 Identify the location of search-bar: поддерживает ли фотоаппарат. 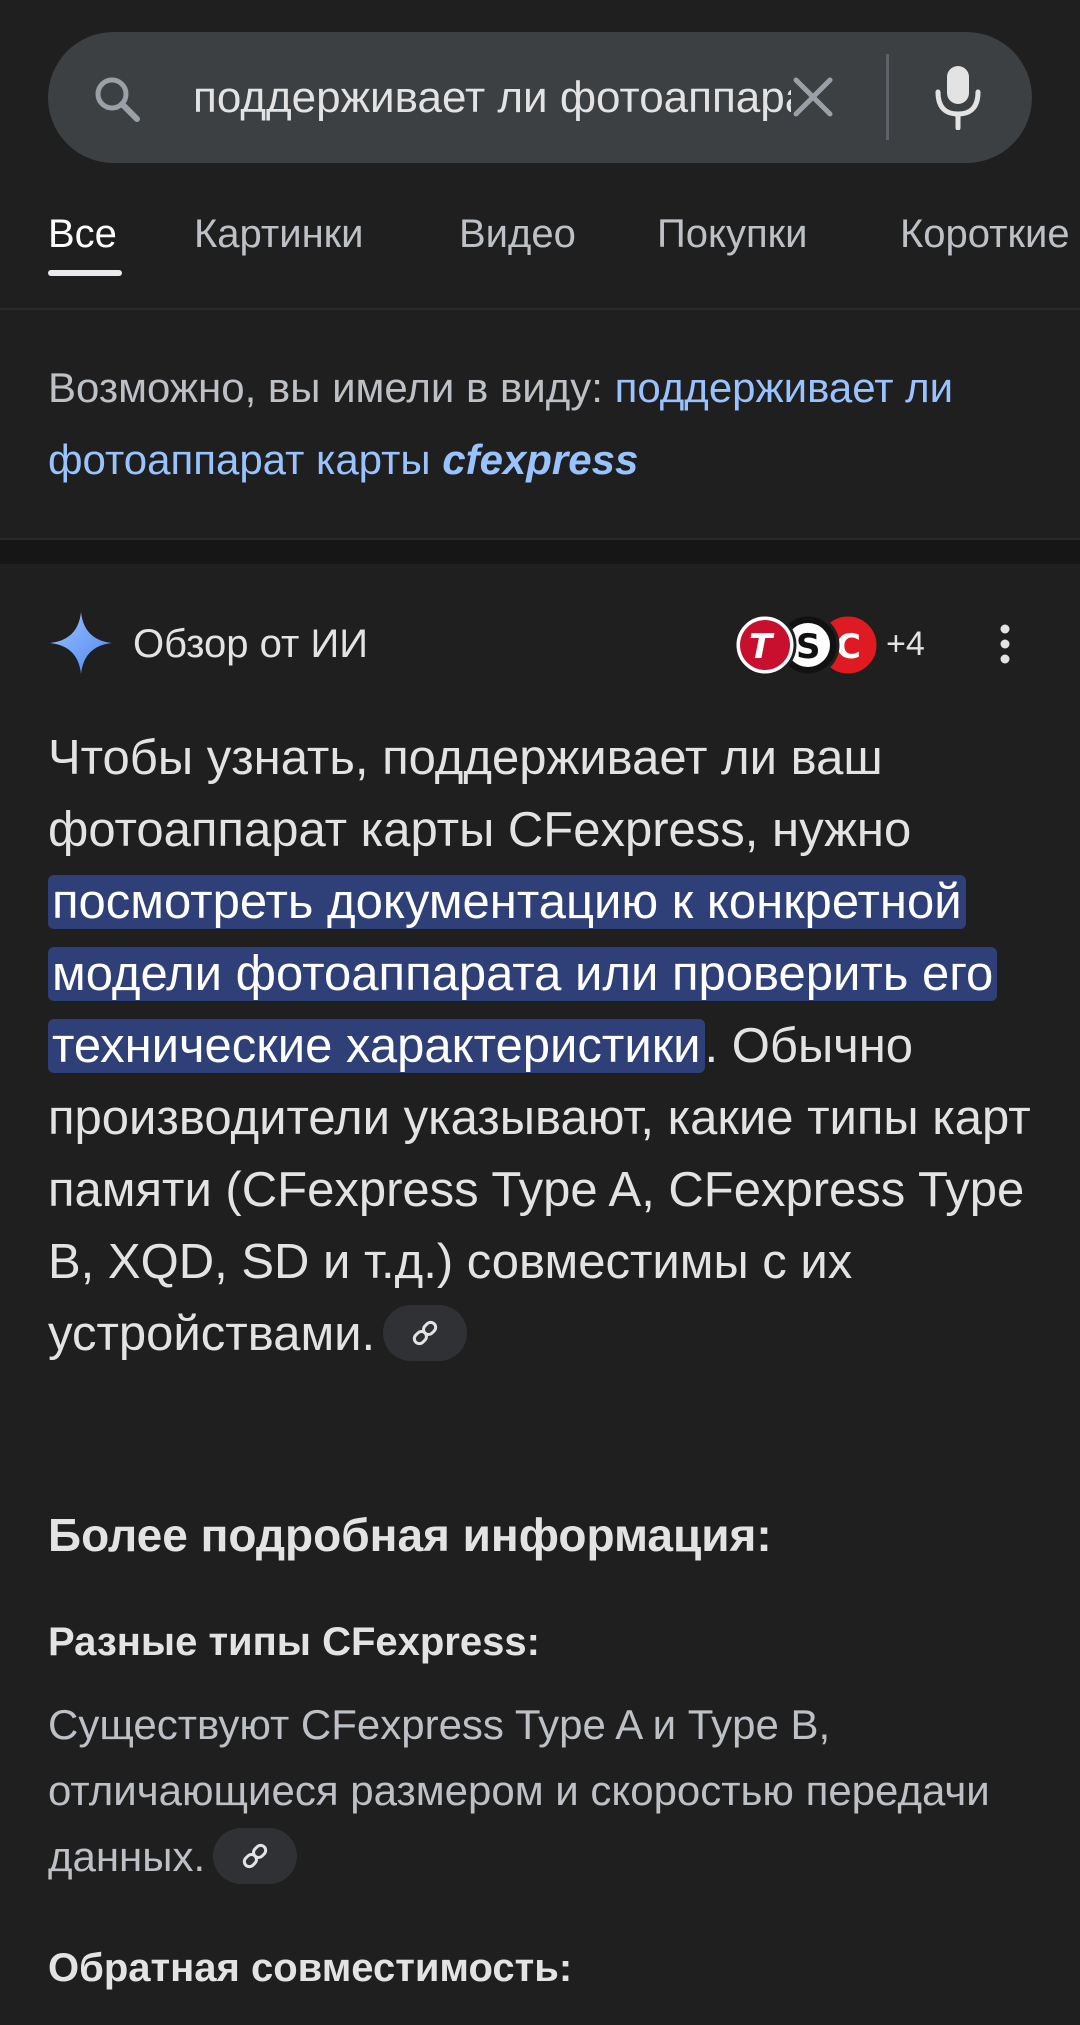
(540, 97).